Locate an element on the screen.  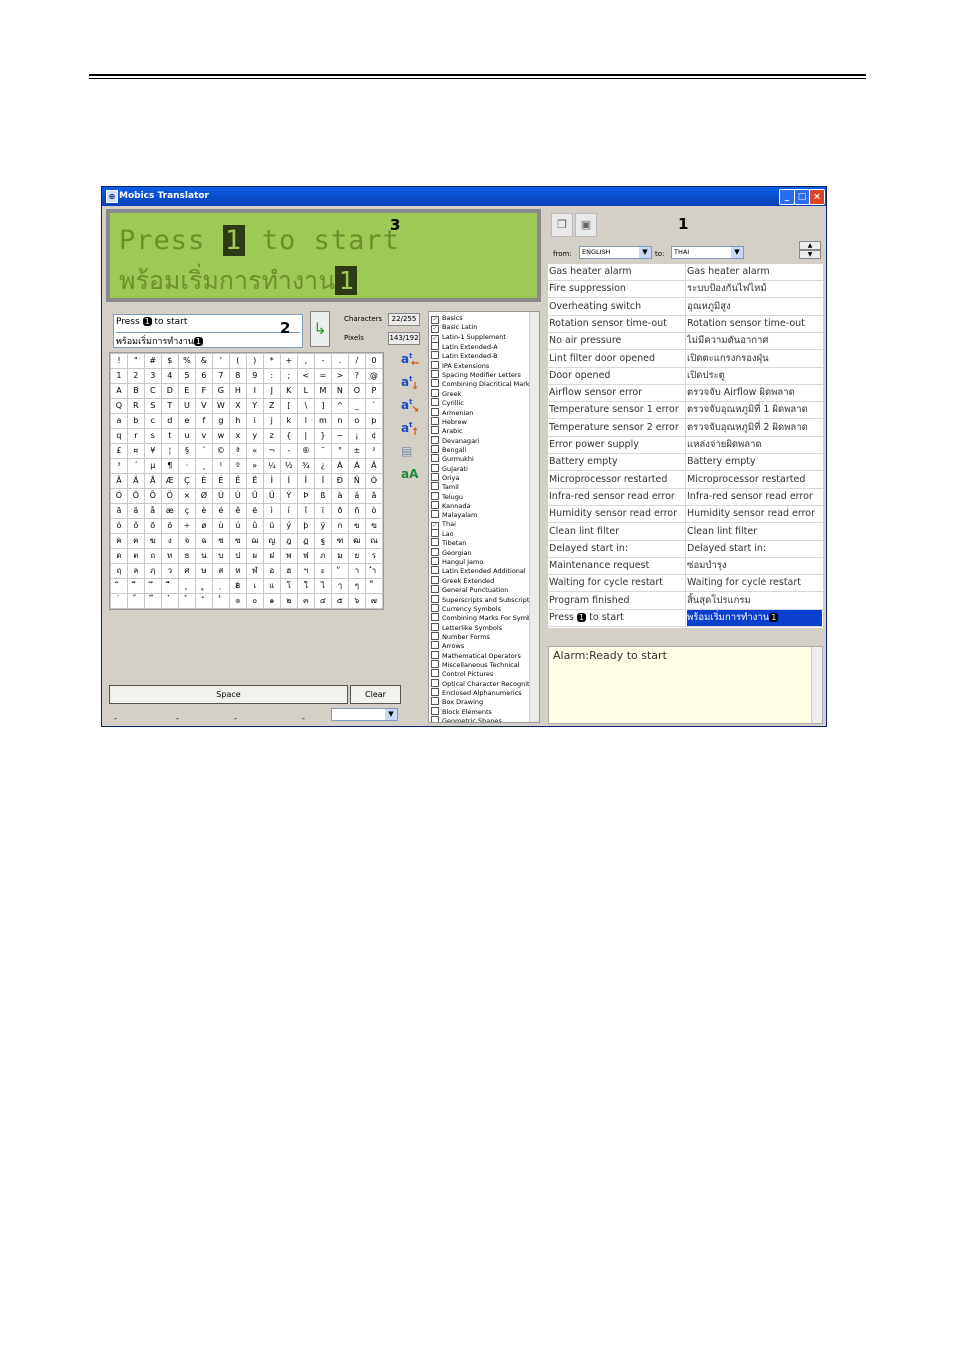
char-cell: ม is located at coordinates (339, 556).